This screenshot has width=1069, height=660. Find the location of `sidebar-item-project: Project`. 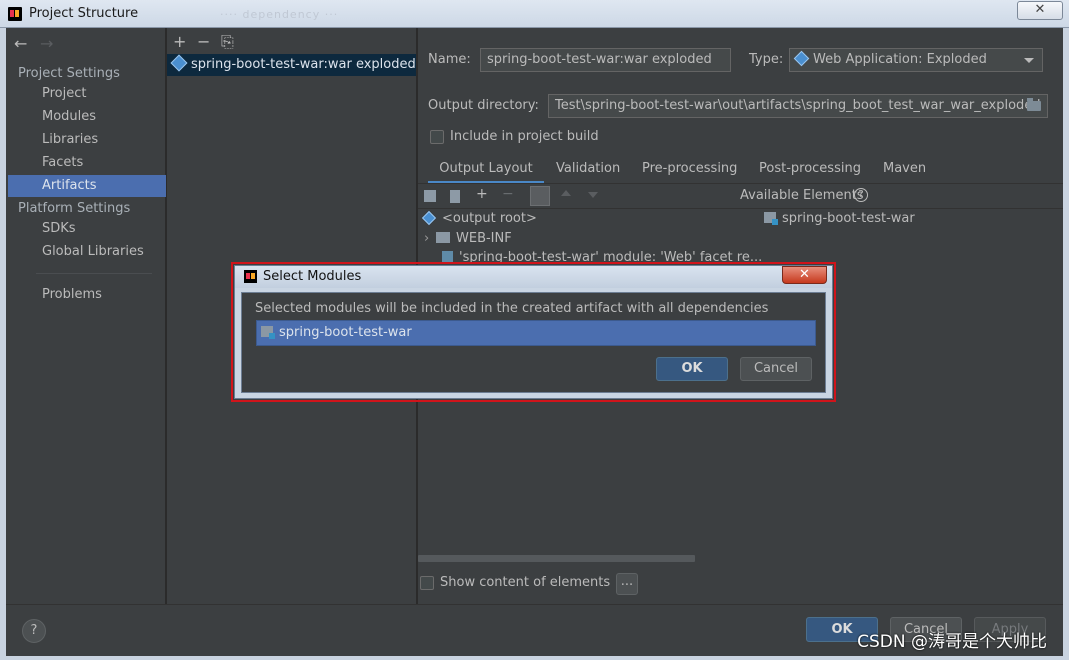

sidebar-item-project: Project is located at coordinates (87, 94).